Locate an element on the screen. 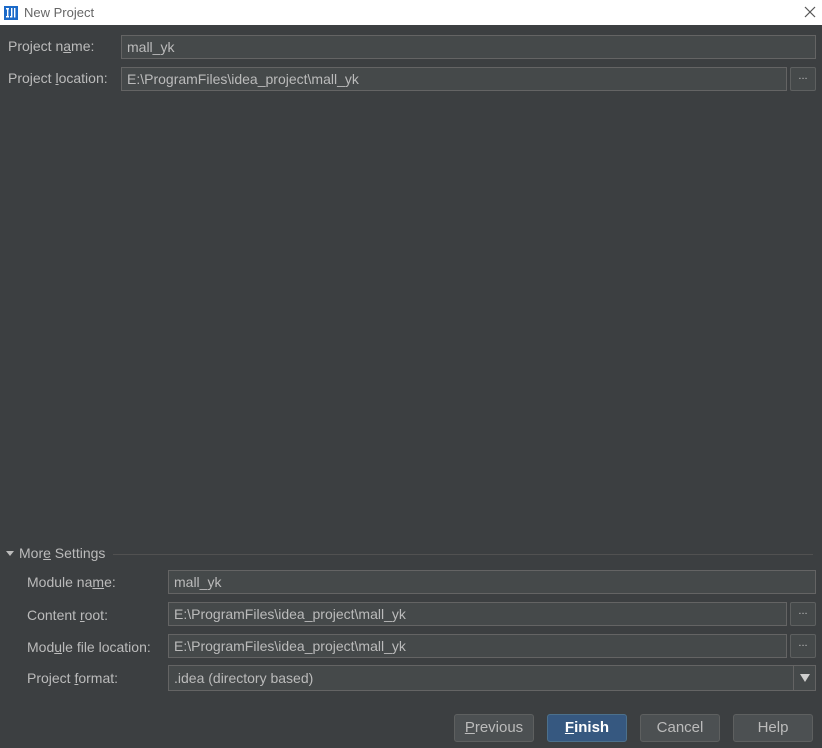 This screenshot has height=748, width=822. content-root-label: Content root: is located at coordinates (67, 615).